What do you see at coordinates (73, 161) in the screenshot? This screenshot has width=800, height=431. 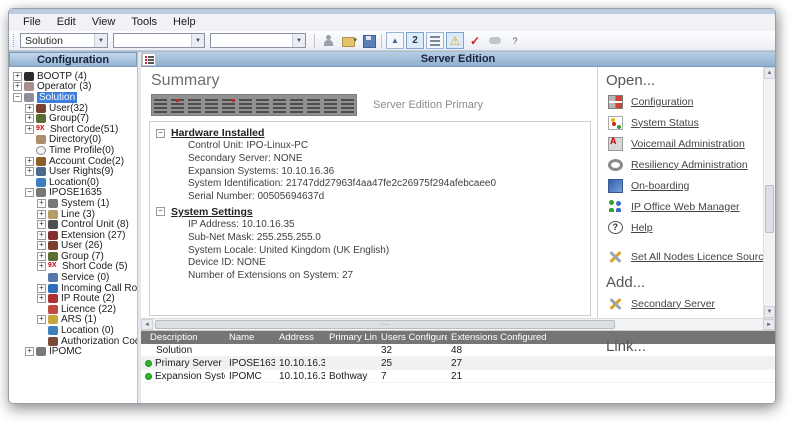 I see `tree-item-account-code-2: + Account Code(2)` at bounding box center [73, 161].